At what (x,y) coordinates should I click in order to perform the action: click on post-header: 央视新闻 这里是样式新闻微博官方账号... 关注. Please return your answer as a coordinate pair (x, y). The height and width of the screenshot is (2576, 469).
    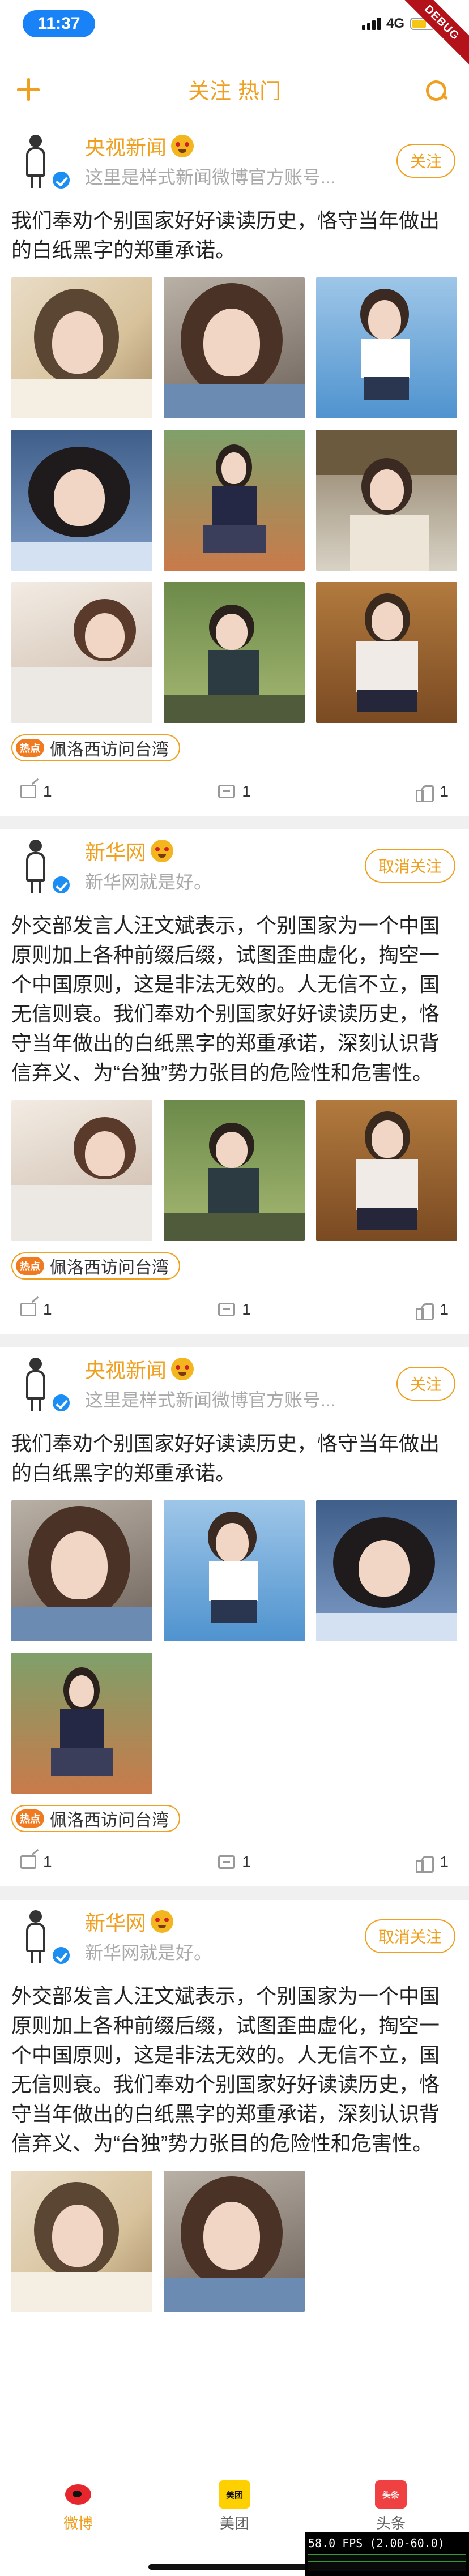
    Looking at the image, I should click on (234, 167).